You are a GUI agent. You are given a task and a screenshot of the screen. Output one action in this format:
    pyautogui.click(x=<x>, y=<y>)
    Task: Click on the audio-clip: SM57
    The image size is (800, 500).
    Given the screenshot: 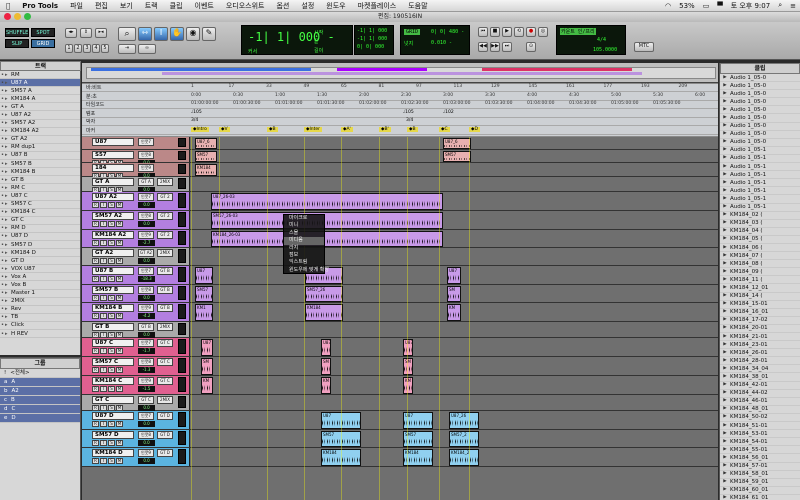 What is the action you would take?
    pyautogui.click(x=206, y=156)
    